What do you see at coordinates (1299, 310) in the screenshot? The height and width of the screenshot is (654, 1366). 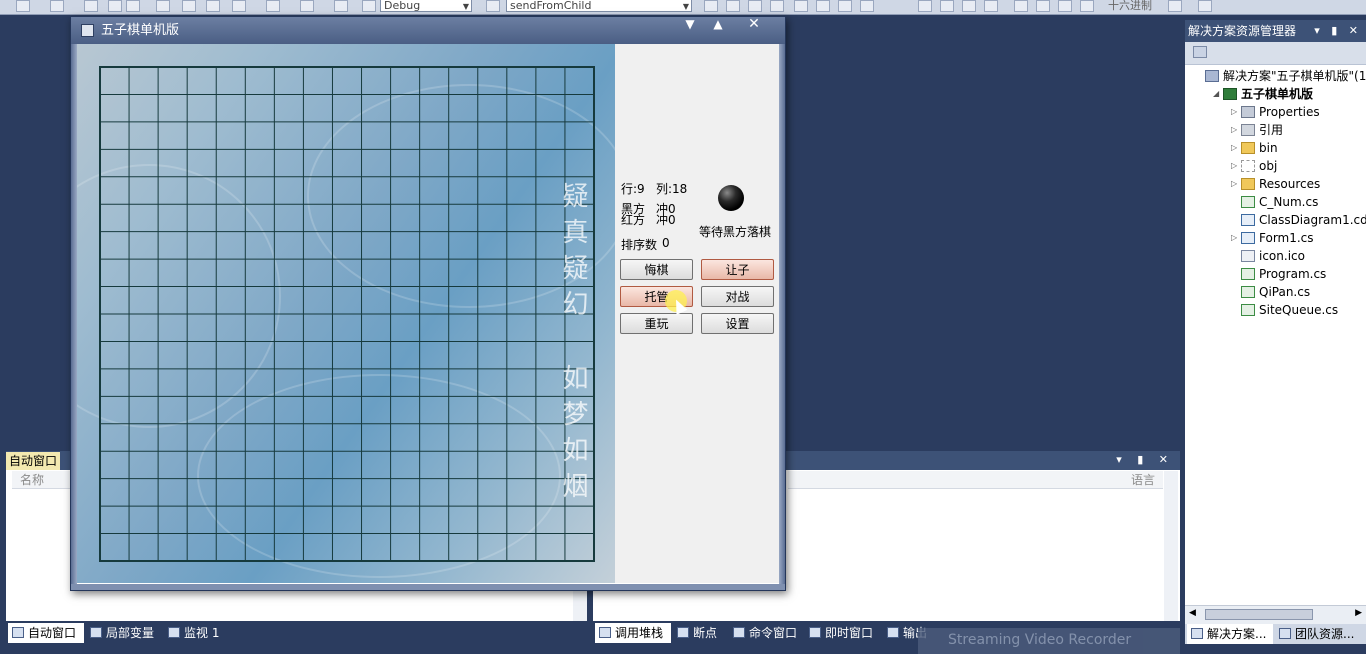 I see `tree-item-label: SiteQueue.cs` at bounding box center [1299, 310].